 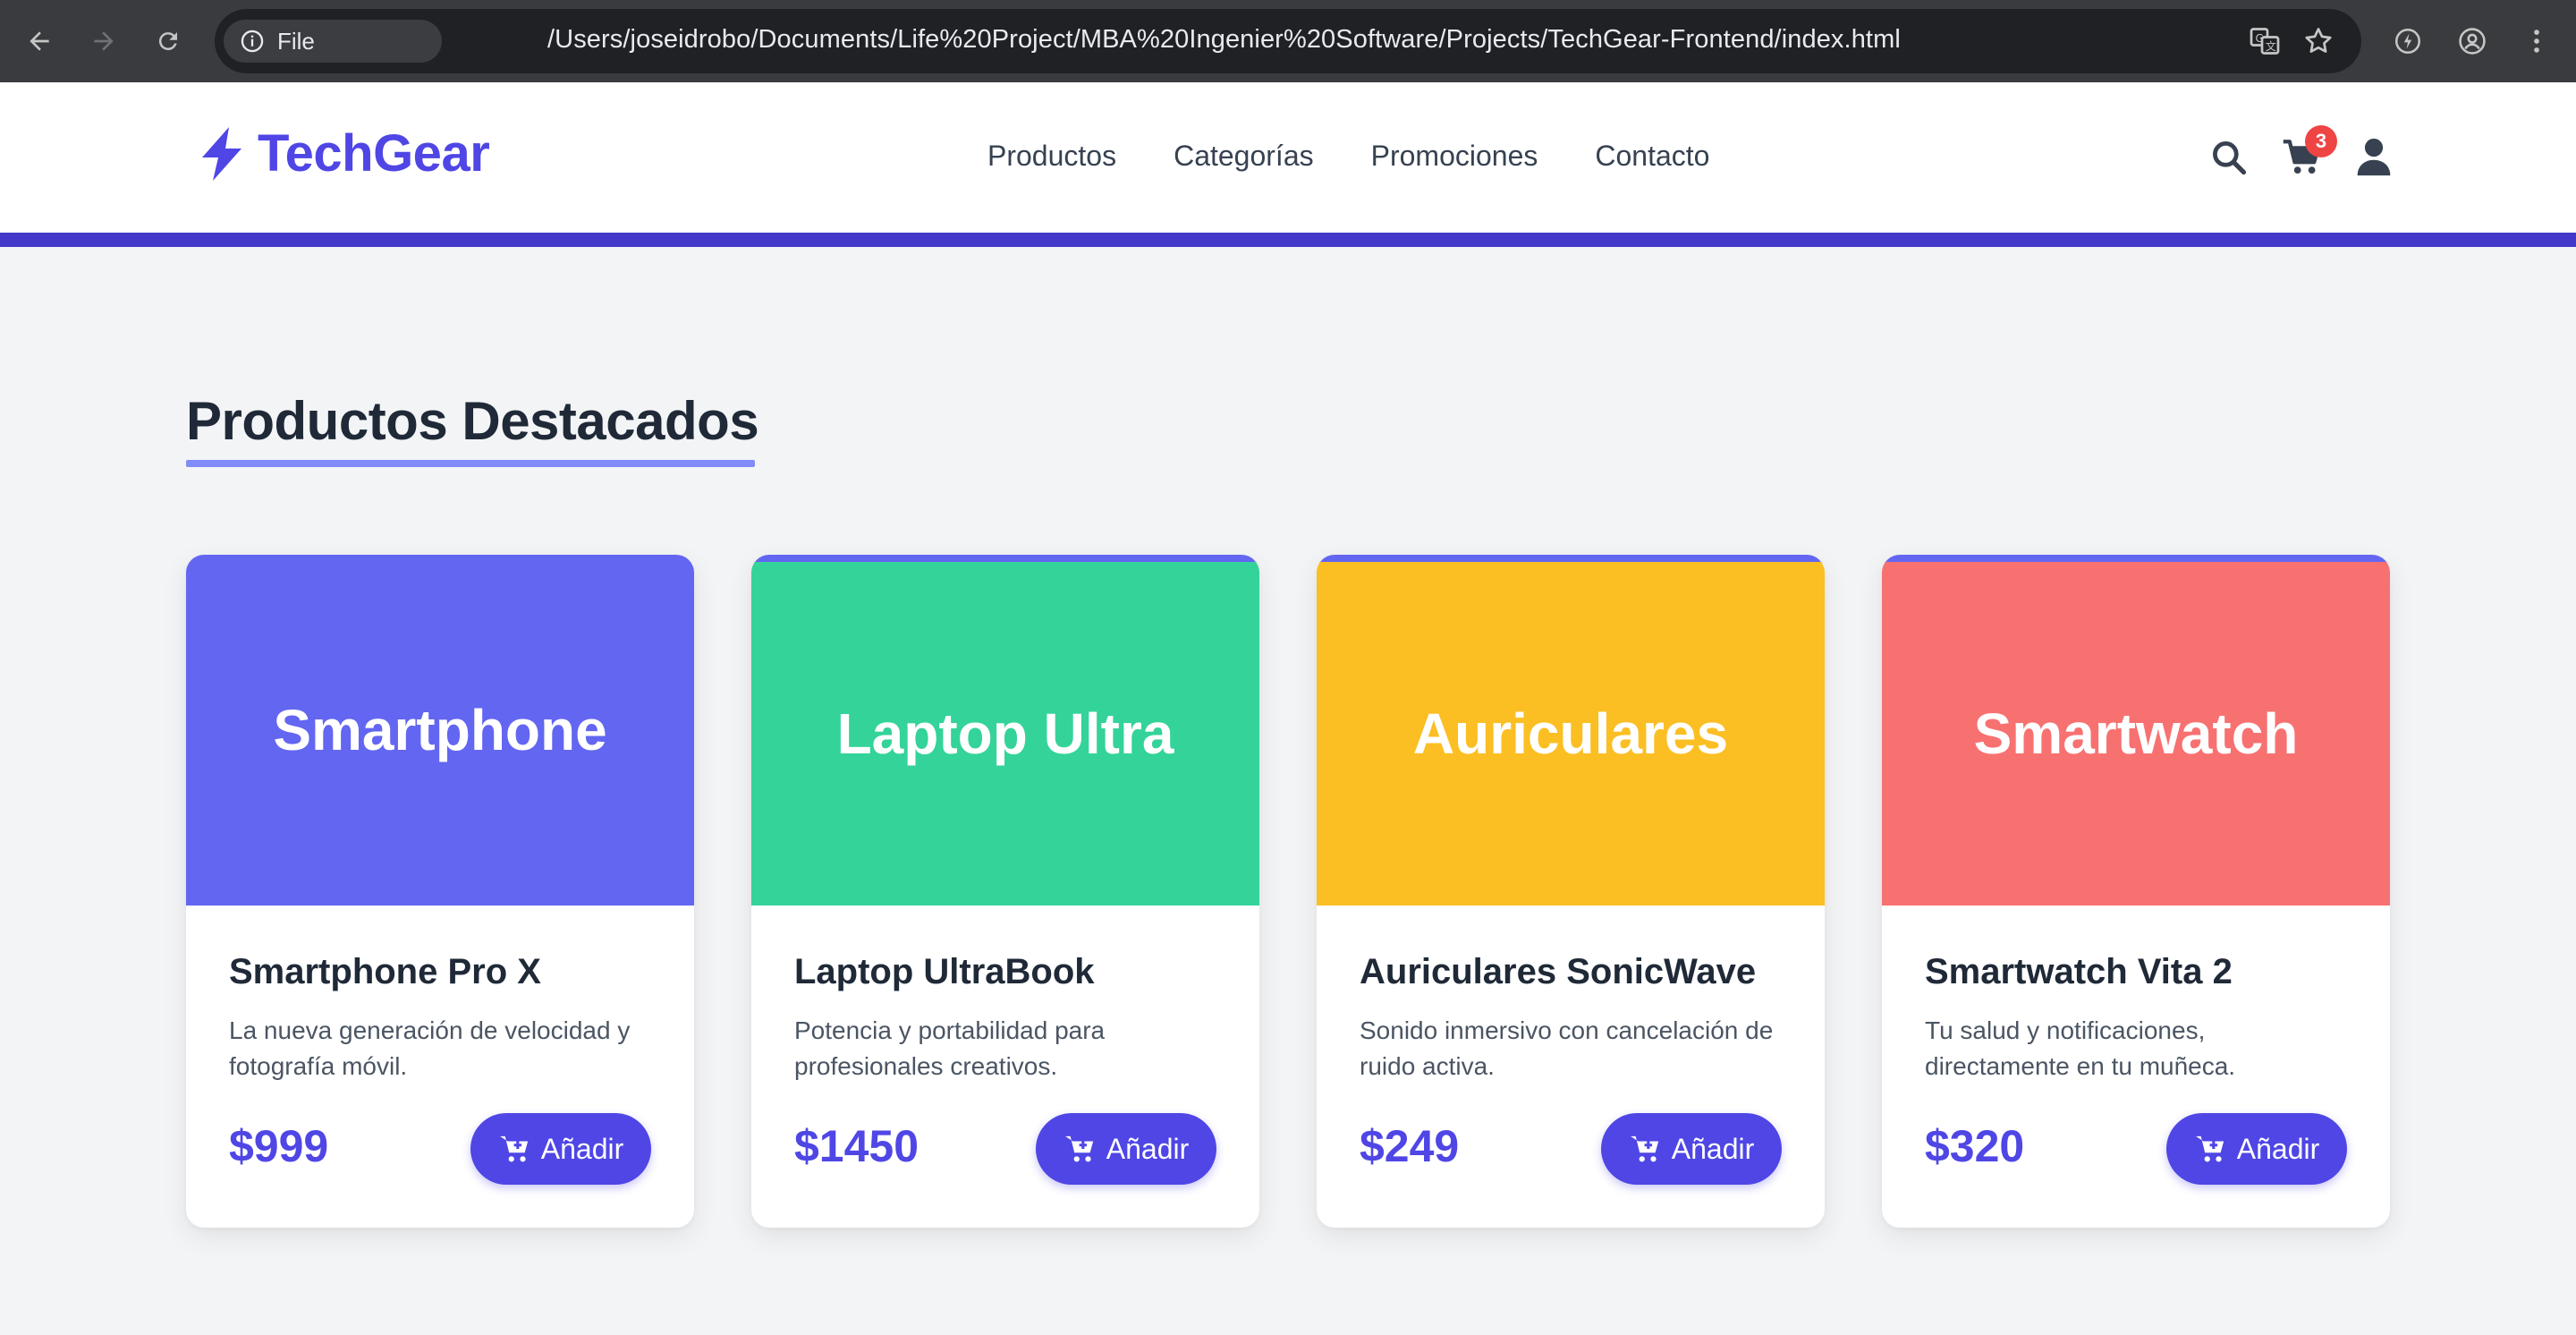 What do you see at coordinates (103, 41) in the screenshot?
I see `forward-icon` at bounding box center [103, 41].